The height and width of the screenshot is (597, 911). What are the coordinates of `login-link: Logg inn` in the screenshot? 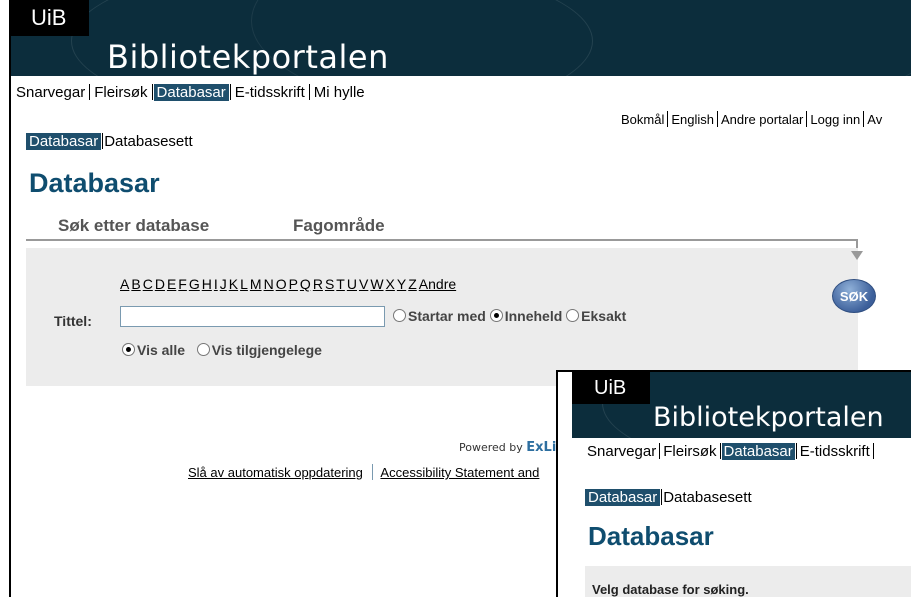 It's located at (835, 119).